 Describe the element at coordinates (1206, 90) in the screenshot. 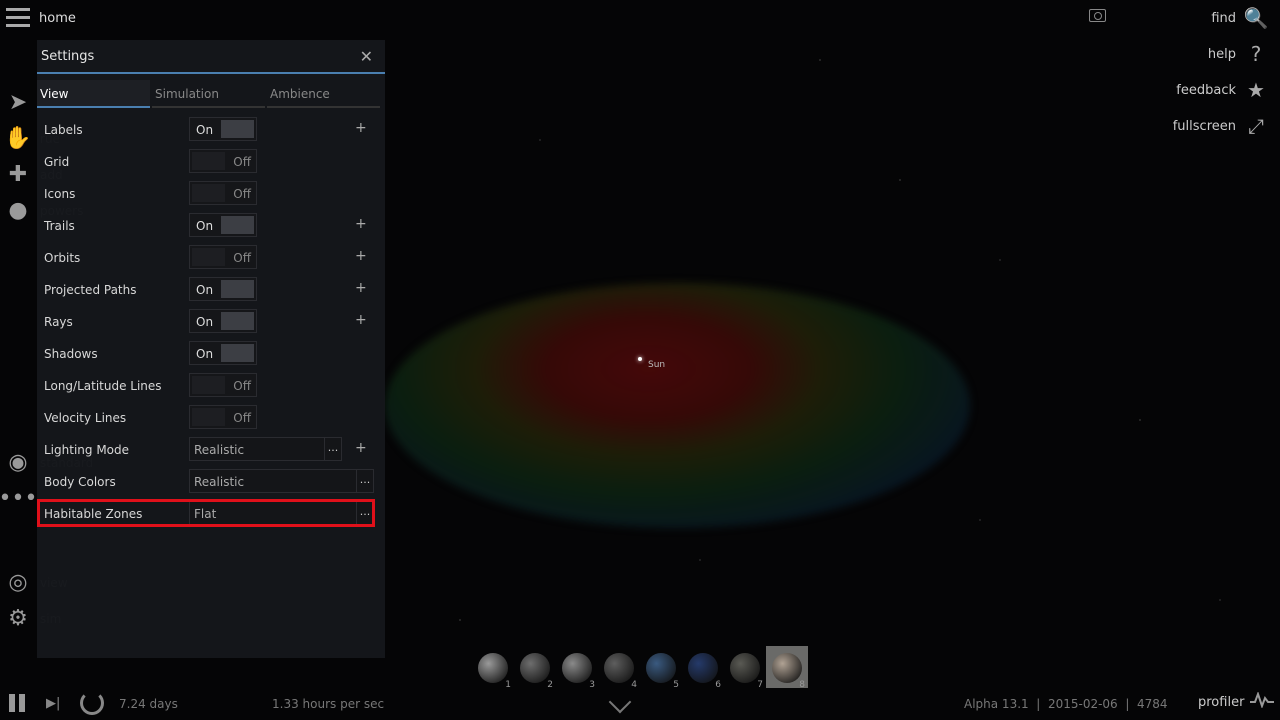

I see `feedback-label: feedback` at that location.